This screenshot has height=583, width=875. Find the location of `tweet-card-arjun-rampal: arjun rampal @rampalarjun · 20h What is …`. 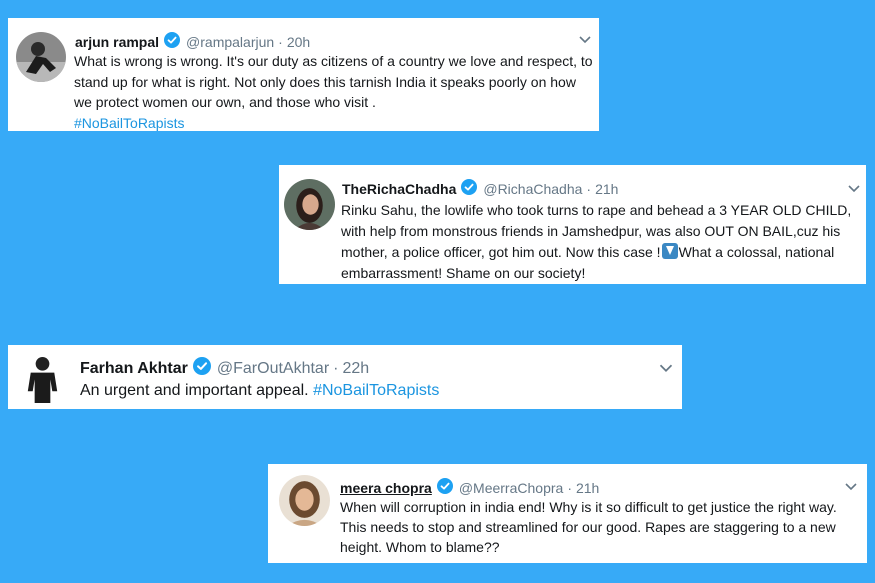

tweet-card-arjun-rampal: arjun rampal @rampalarjun · 20h What is … is located at coordinates (303, 74).